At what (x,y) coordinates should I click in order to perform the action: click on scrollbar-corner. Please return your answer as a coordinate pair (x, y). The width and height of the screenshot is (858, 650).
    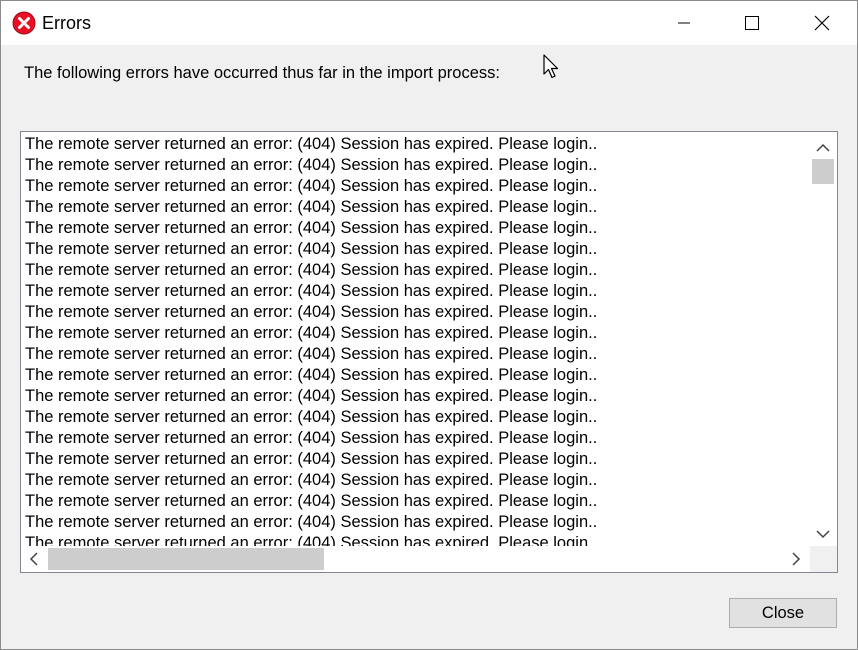
    Looking at the image, I should click on (823, 559).